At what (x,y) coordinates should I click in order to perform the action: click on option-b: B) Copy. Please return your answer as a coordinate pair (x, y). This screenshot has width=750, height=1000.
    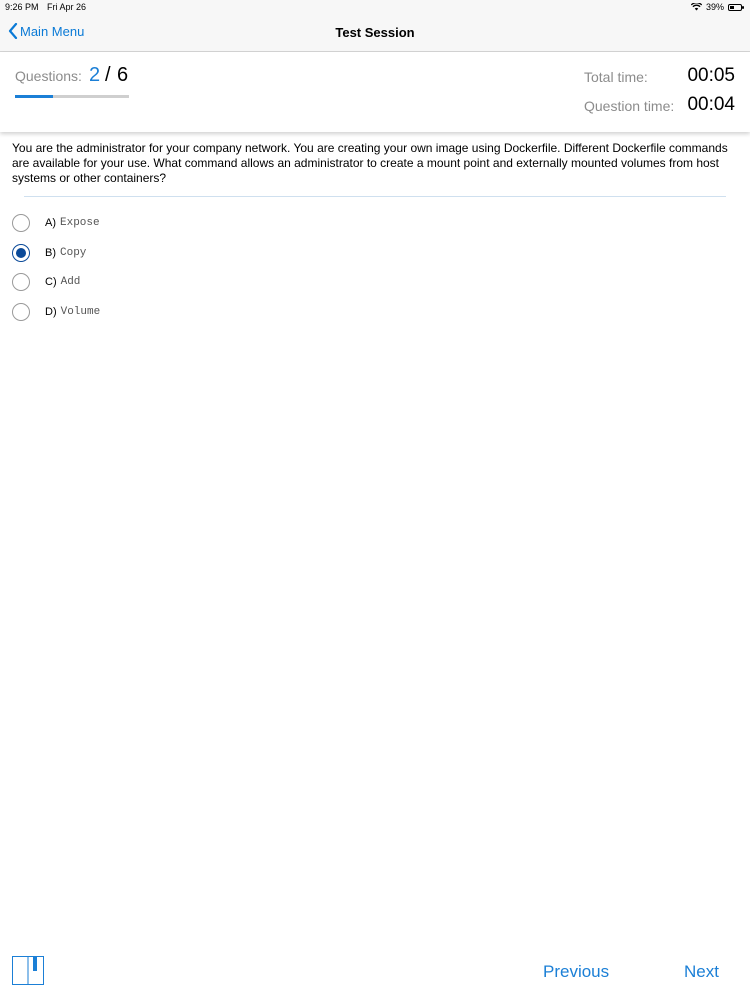
    Looking at the image, I should click on (49, 253).